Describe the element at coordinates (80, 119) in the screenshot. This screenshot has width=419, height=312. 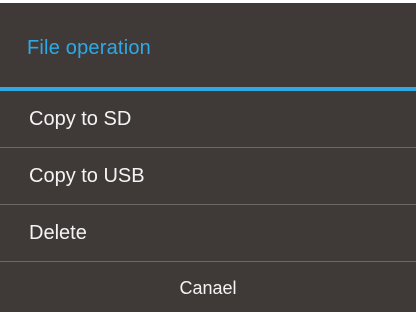
I see `copy-to-sd-label: Copy to SD` at that location.